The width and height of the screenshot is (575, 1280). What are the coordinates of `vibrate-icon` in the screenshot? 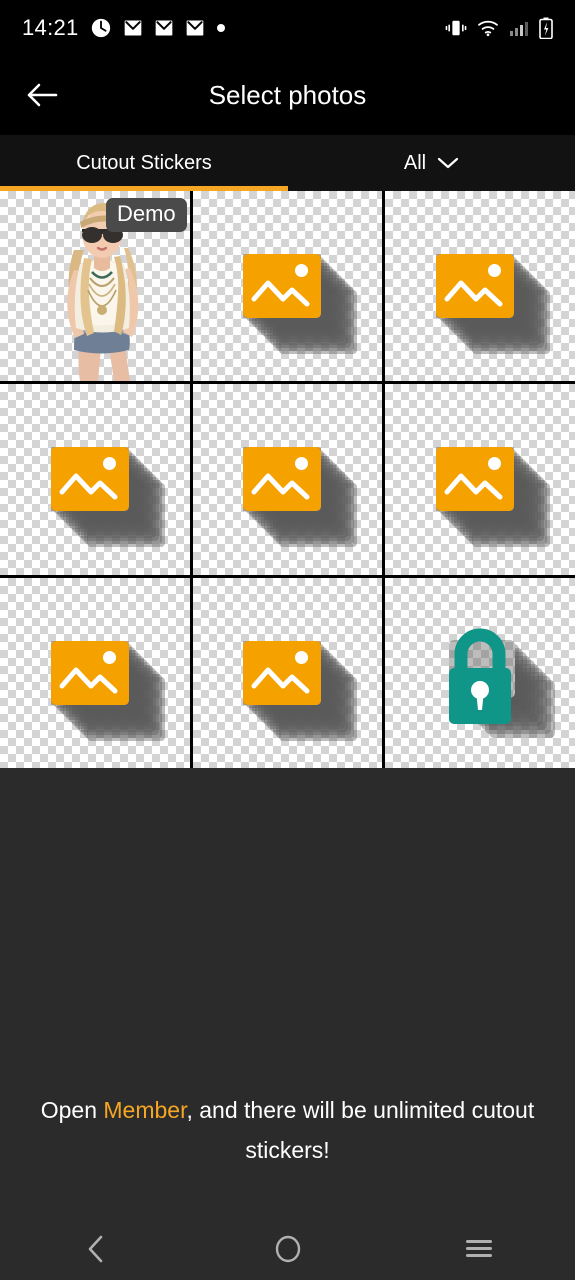 It's located at (456, 28).